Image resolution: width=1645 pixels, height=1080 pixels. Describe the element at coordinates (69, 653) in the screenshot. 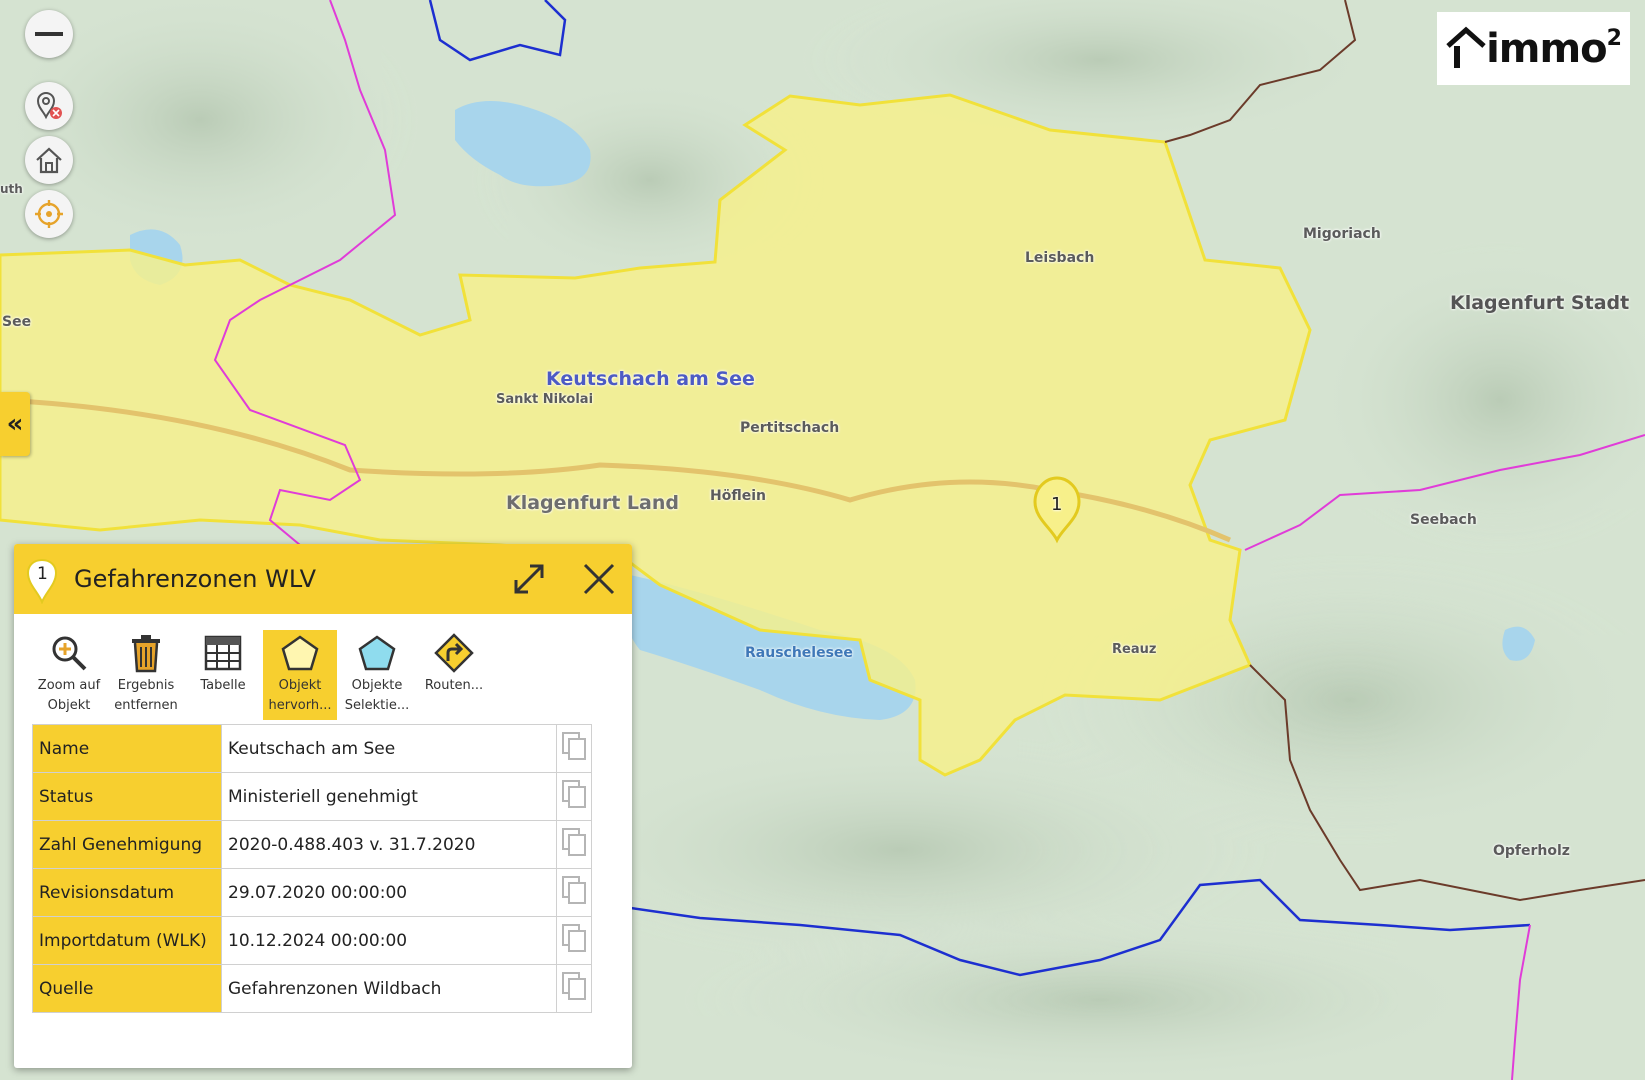

I see `zoom-in-icon` at that location.